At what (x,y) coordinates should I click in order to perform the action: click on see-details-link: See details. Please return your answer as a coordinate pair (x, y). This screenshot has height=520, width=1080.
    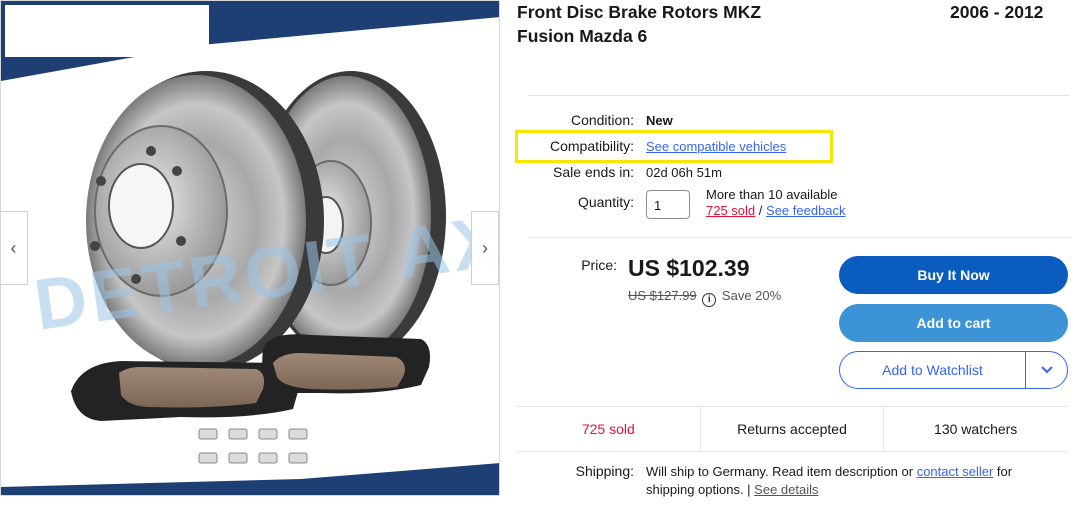
    Looking at the image, I should click on (786, 489).